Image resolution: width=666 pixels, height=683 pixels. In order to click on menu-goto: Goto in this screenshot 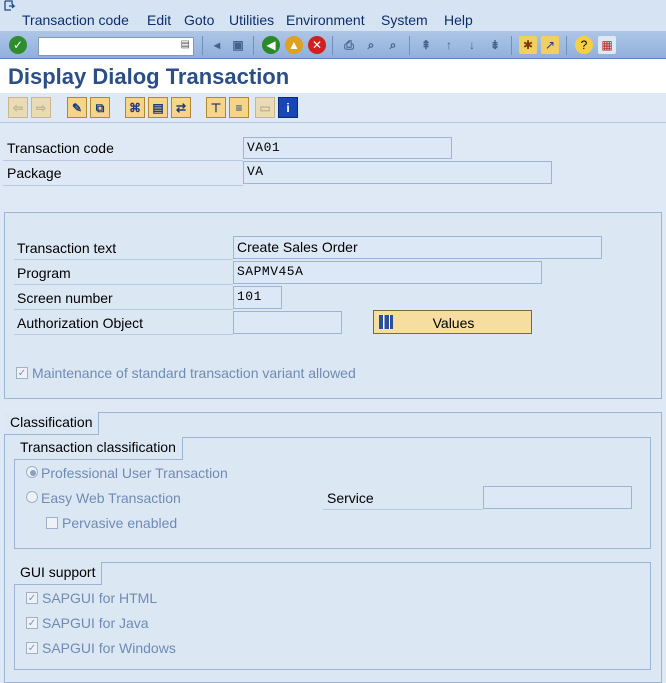, I will do `click(199, 20)`.